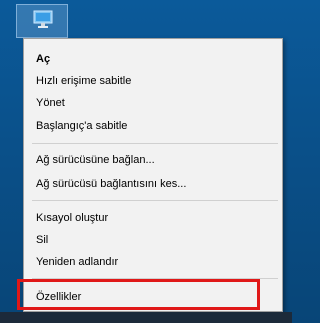 The width and height of the screenshot is (320, 323). I want to click on menu-item-manage: Yönet, so click(50, 103).